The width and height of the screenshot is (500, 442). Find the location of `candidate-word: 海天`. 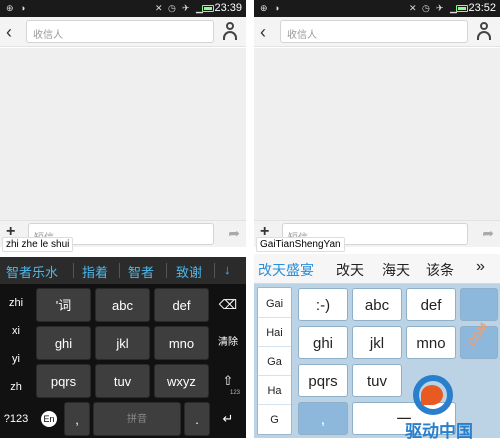

candidate-word: 海天 is located at coordinates (396, 270).